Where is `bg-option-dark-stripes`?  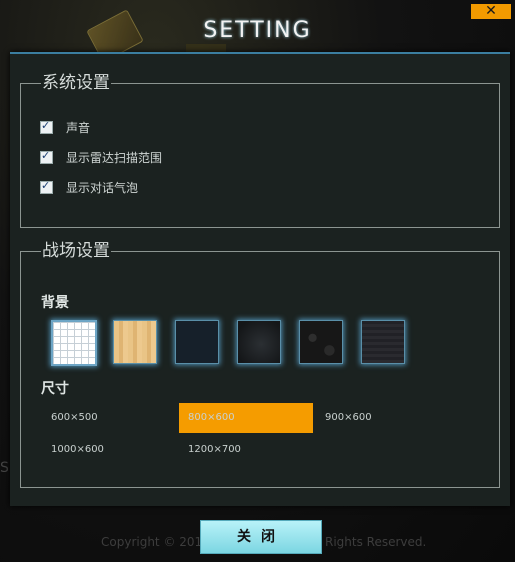
bg-option-dark-stripes is located at coordinates (383, 342).